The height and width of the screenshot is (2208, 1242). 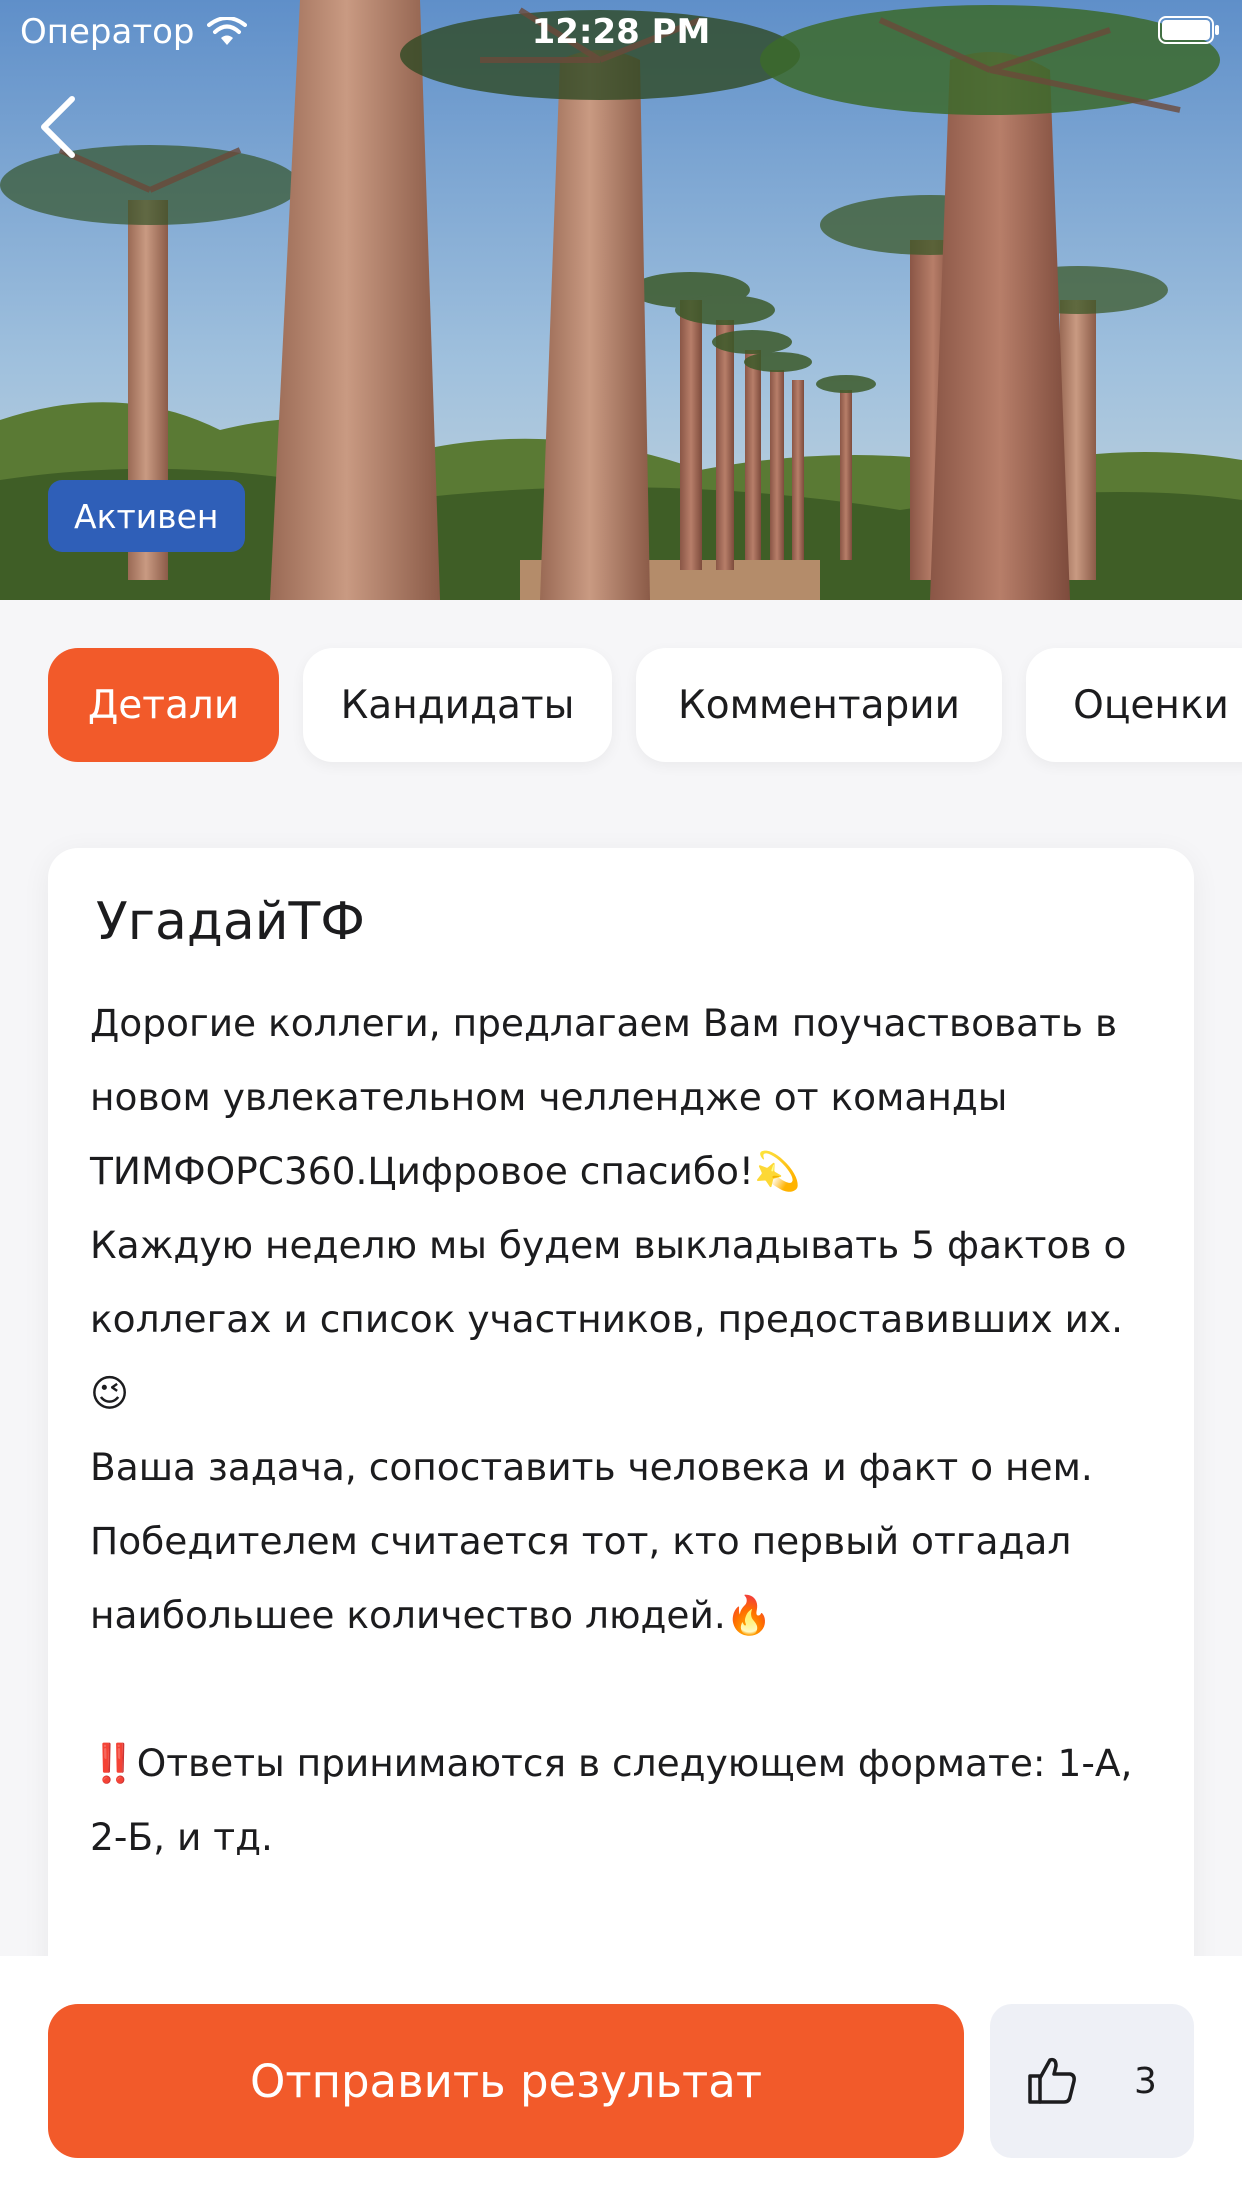 I want to click on tabs-bar: Детали Кандидаты Комментарии Оценки, so click(x=621, y=694).